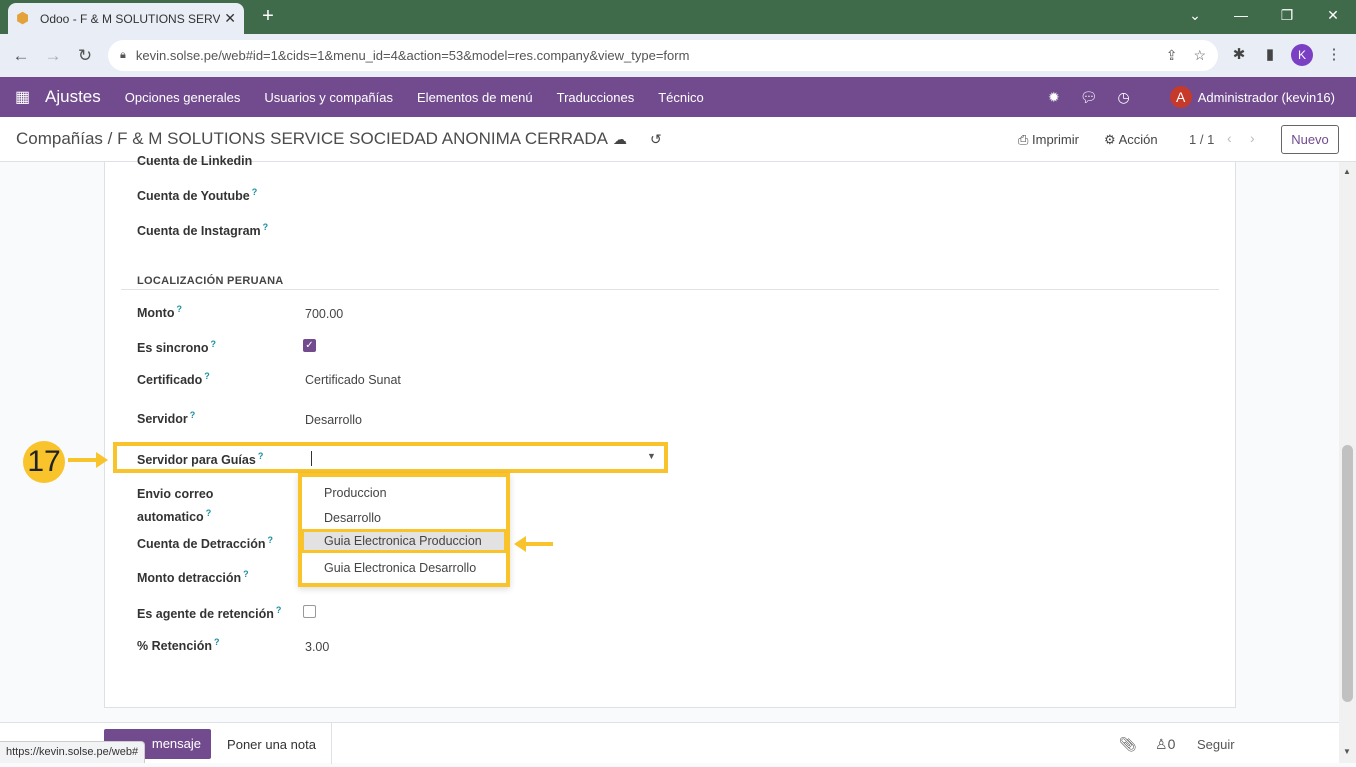 The image size is (1356, 767). Describe the element at coordinates (1128, 744) in the screenshot. I see `paperclip-icon: 📎︎` at that location.